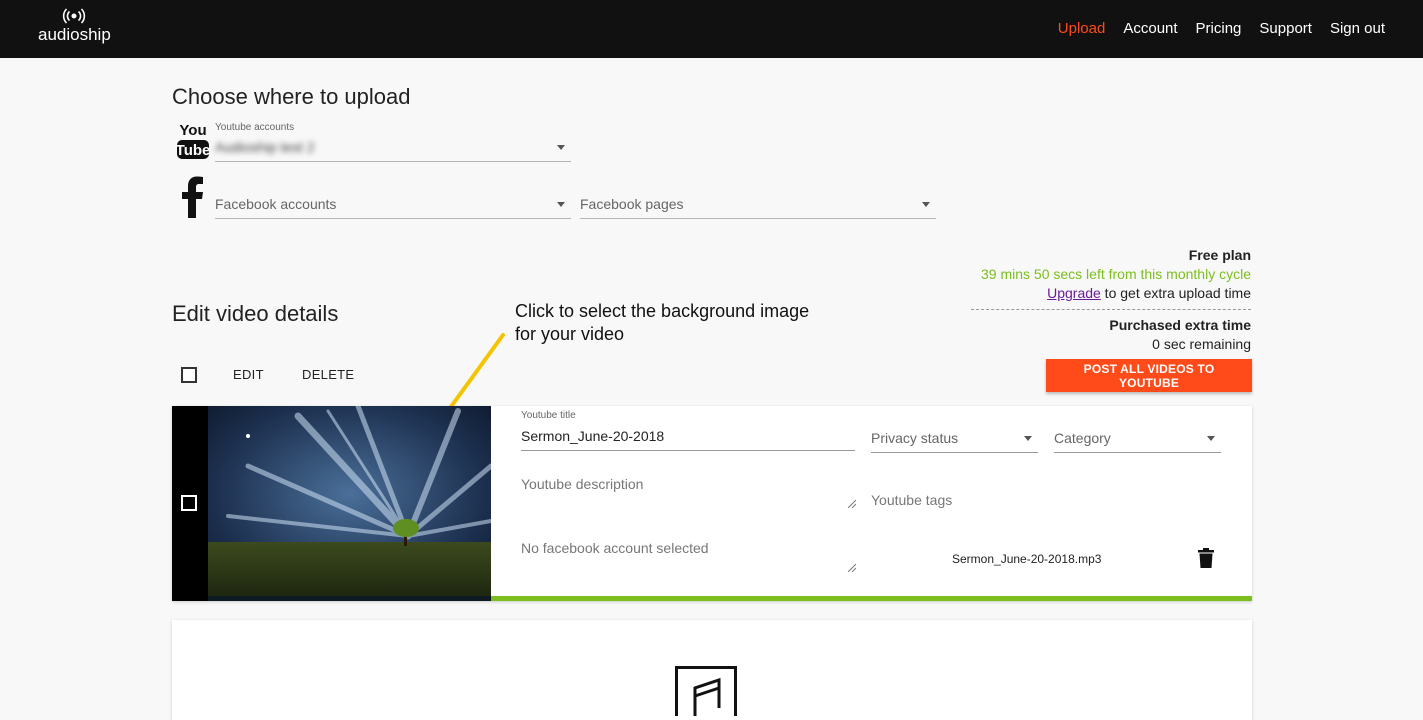  Describe the element at coordinates (393, 142) in the screenshot. I see `youtube-account-select: Youtube accounts Audioship test 2` at that location.